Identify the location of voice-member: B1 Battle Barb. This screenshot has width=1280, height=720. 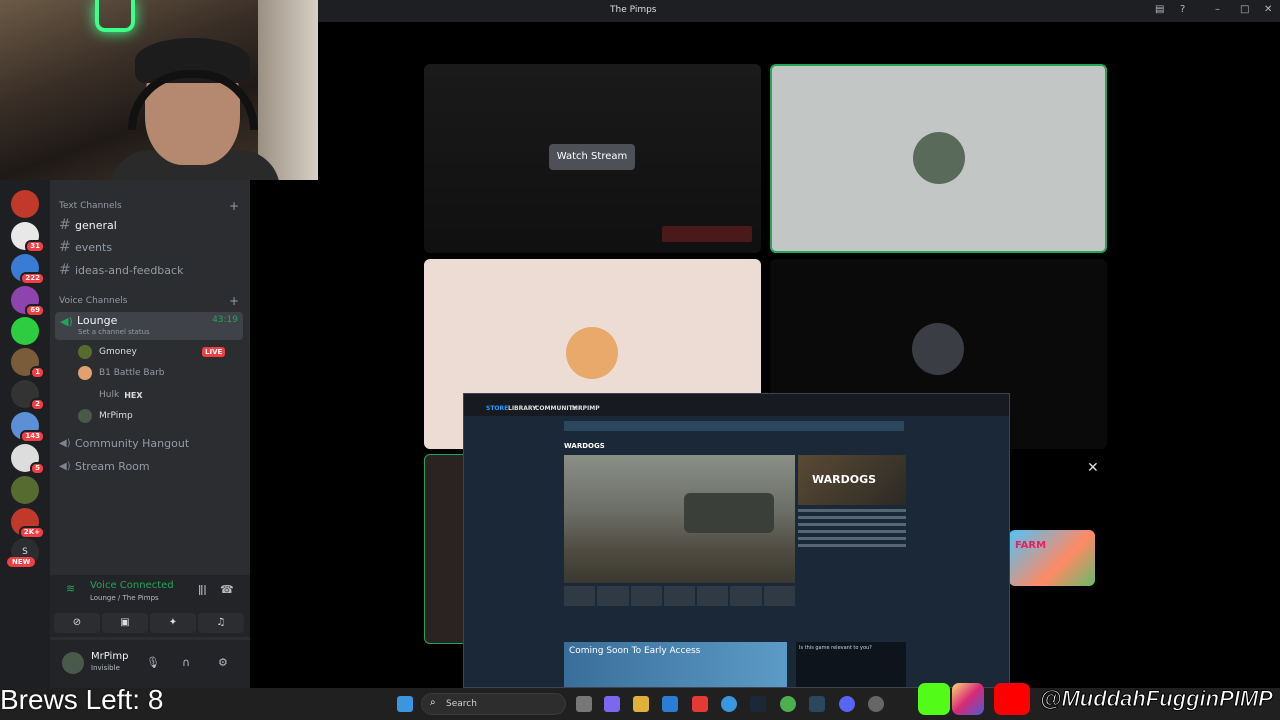
(121, 373).